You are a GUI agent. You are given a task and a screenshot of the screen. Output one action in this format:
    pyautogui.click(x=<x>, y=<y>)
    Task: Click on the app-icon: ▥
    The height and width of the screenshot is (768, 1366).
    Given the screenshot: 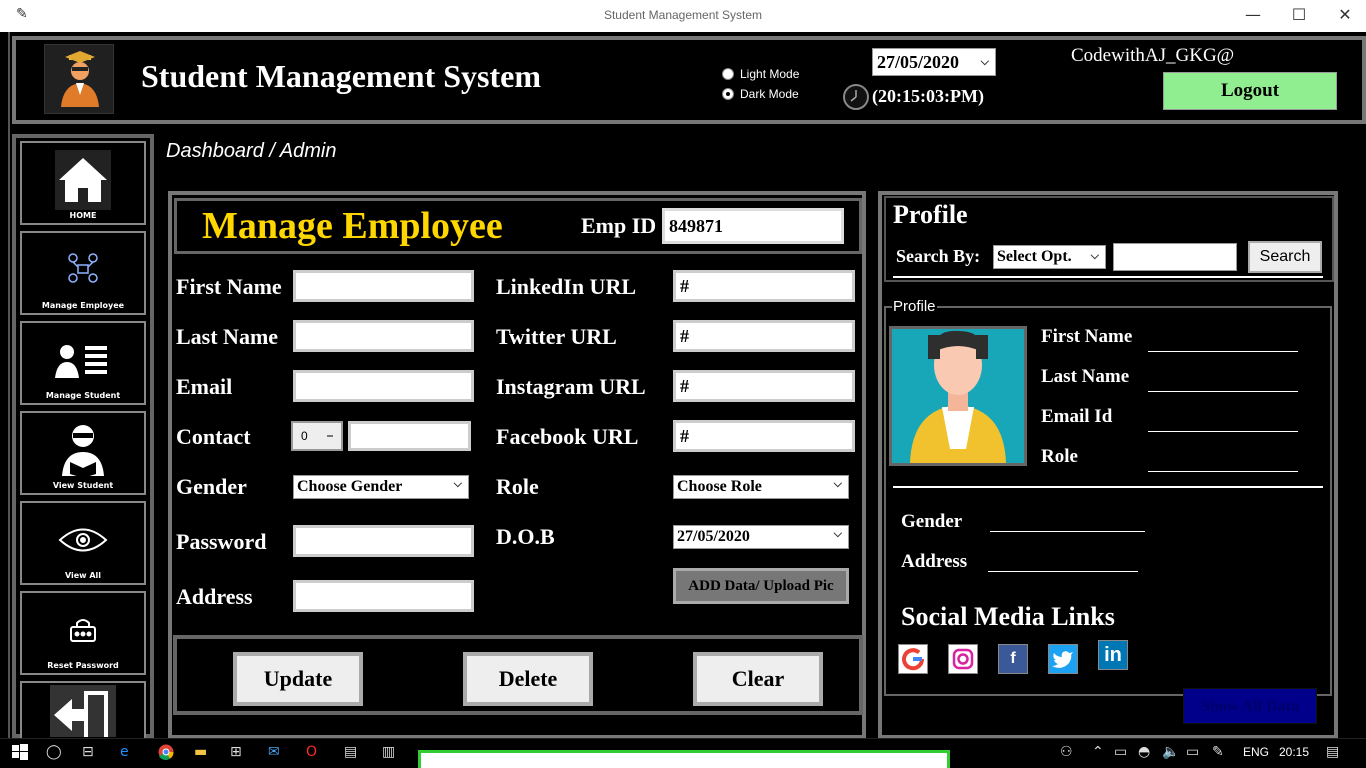 What is the action you would take?
    pyautogui.click(x=388, y=752)
    